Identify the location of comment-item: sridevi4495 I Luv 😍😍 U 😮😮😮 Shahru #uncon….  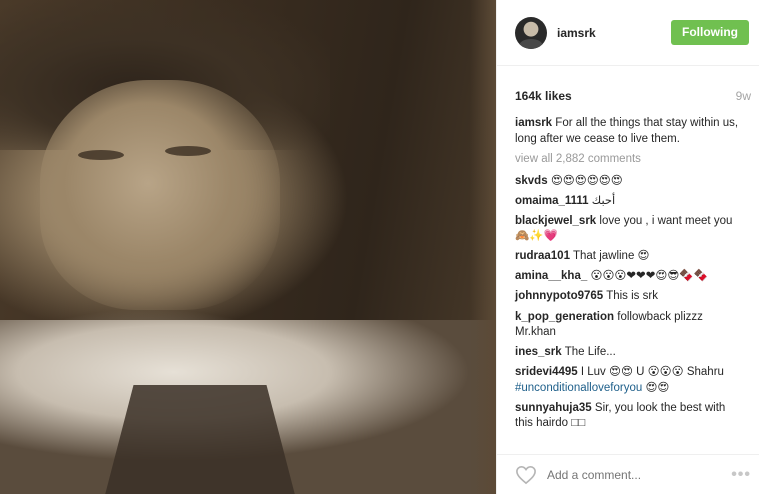
(630, 380).